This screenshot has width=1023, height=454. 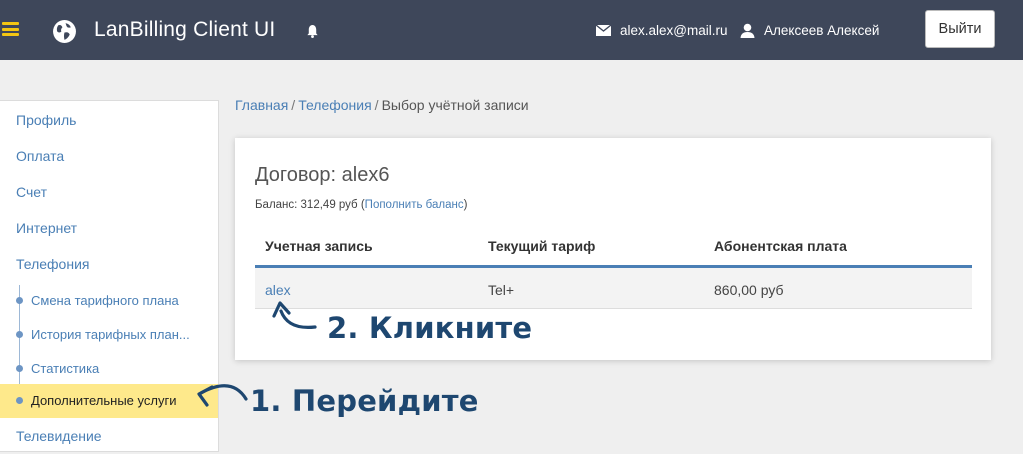 What do you see at coordinates (430, 328) in the screenshot?
I see `annotation-step-2: 2. Кликните` at bounding box center [430, 328].